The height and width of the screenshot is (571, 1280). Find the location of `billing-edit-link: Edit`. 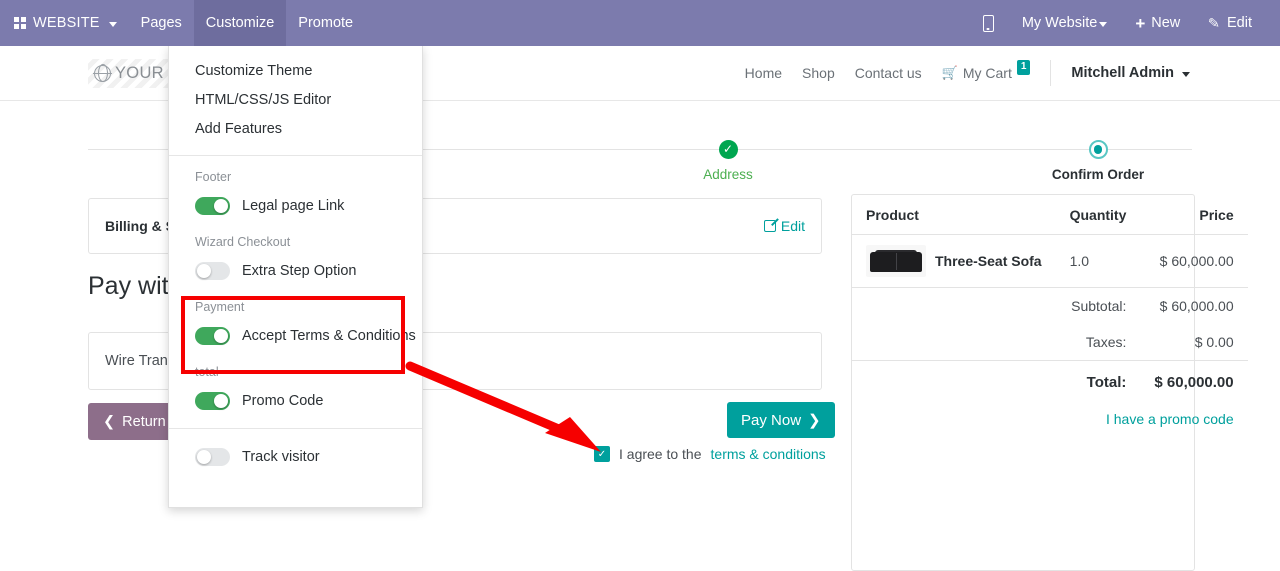

billing-edit-link: Edit is located at coordinates (784, 226).